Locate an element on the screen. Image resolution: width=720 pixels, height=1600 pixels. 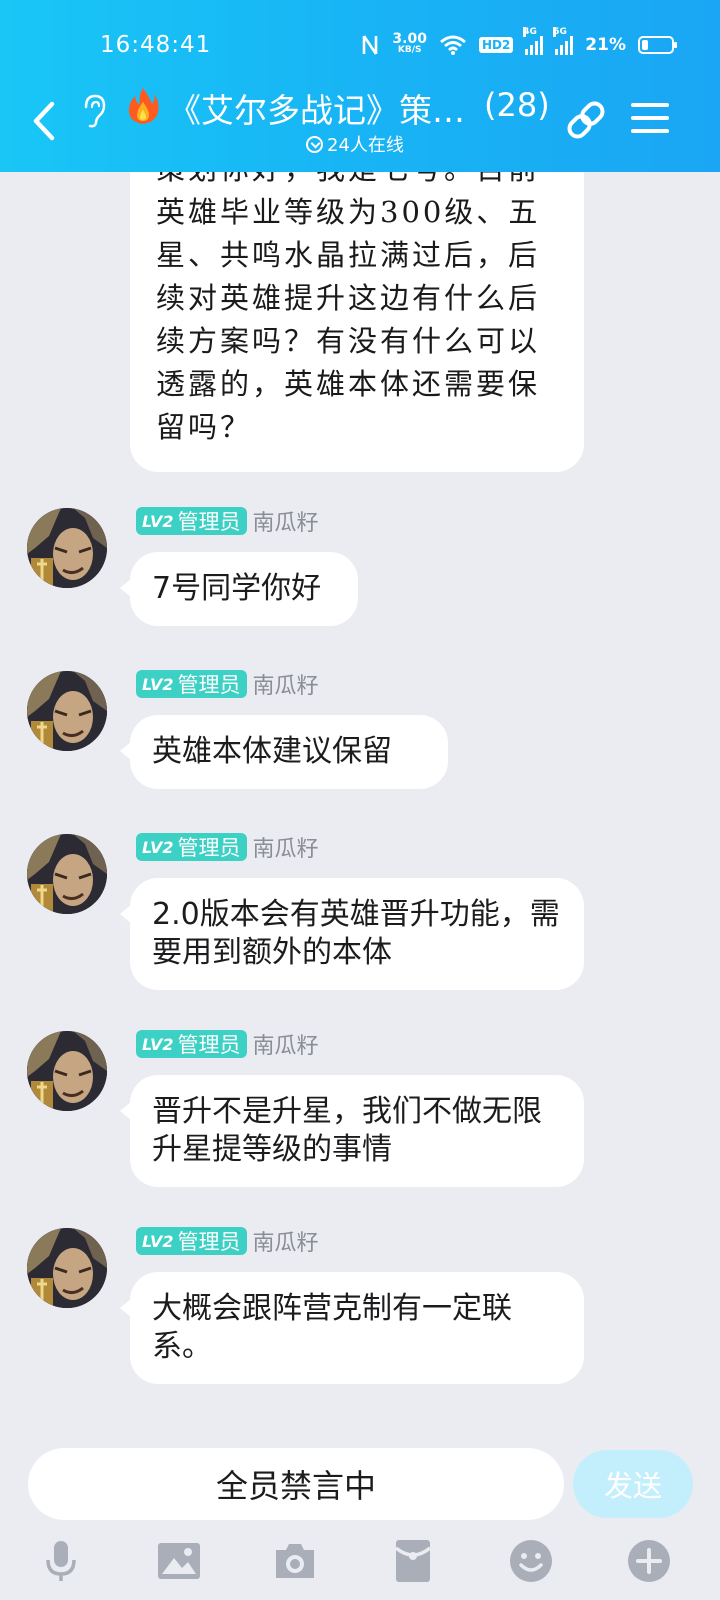
message-bubble: 英雄本体建议保留 is located at coordinates (284, 752).